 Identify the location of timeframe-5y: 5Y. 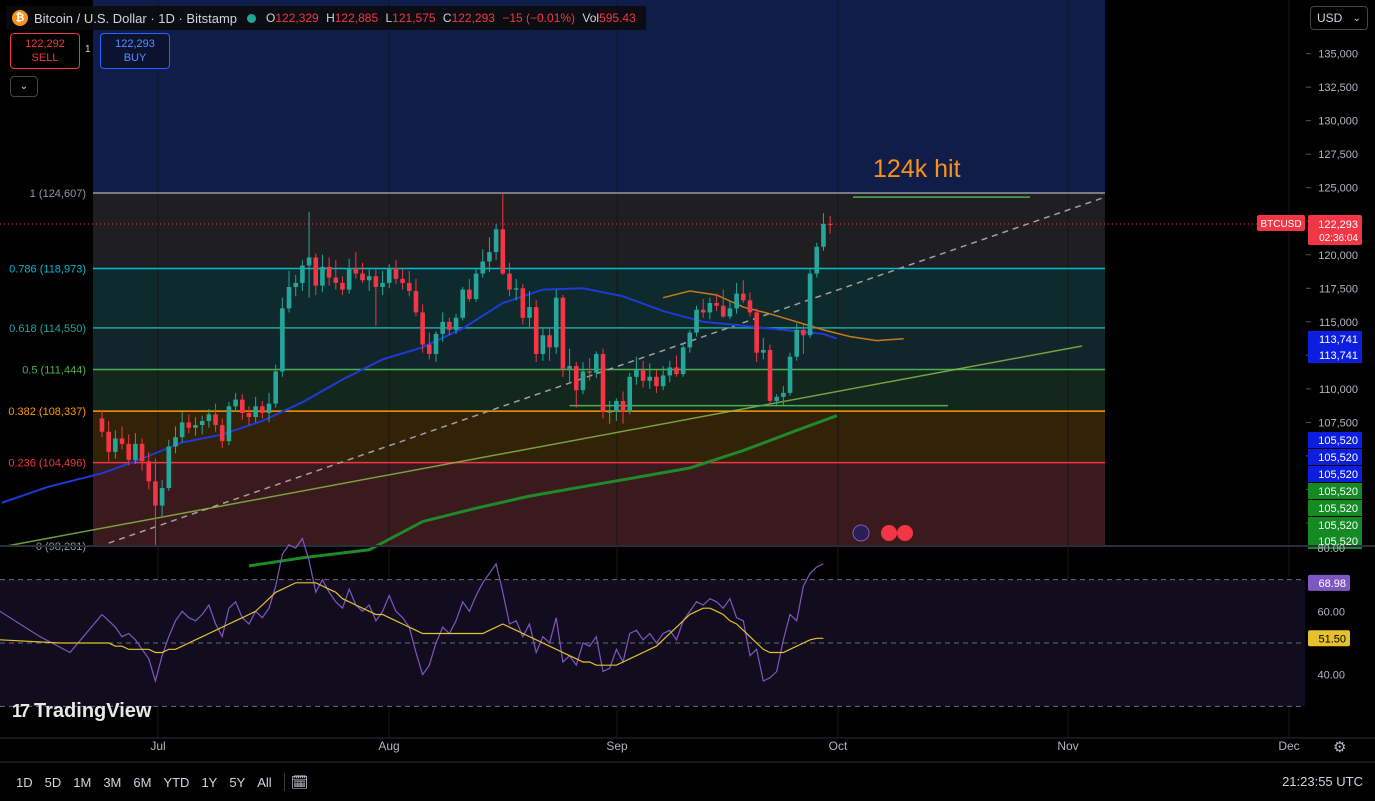
(237, 782).